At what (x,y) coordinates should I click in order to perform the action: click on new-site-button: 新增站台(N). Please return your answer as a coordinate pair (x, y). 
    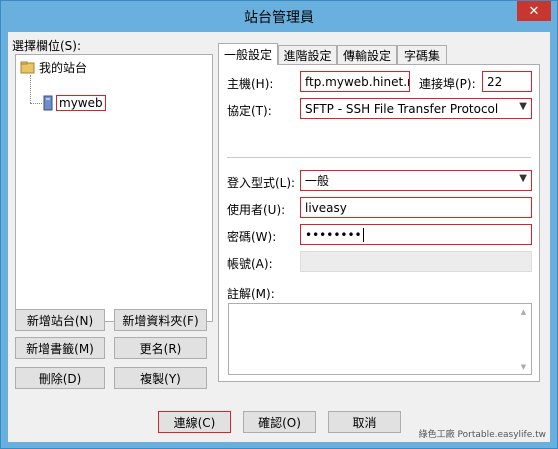
    Looking at the image, I should click on (60, 320).